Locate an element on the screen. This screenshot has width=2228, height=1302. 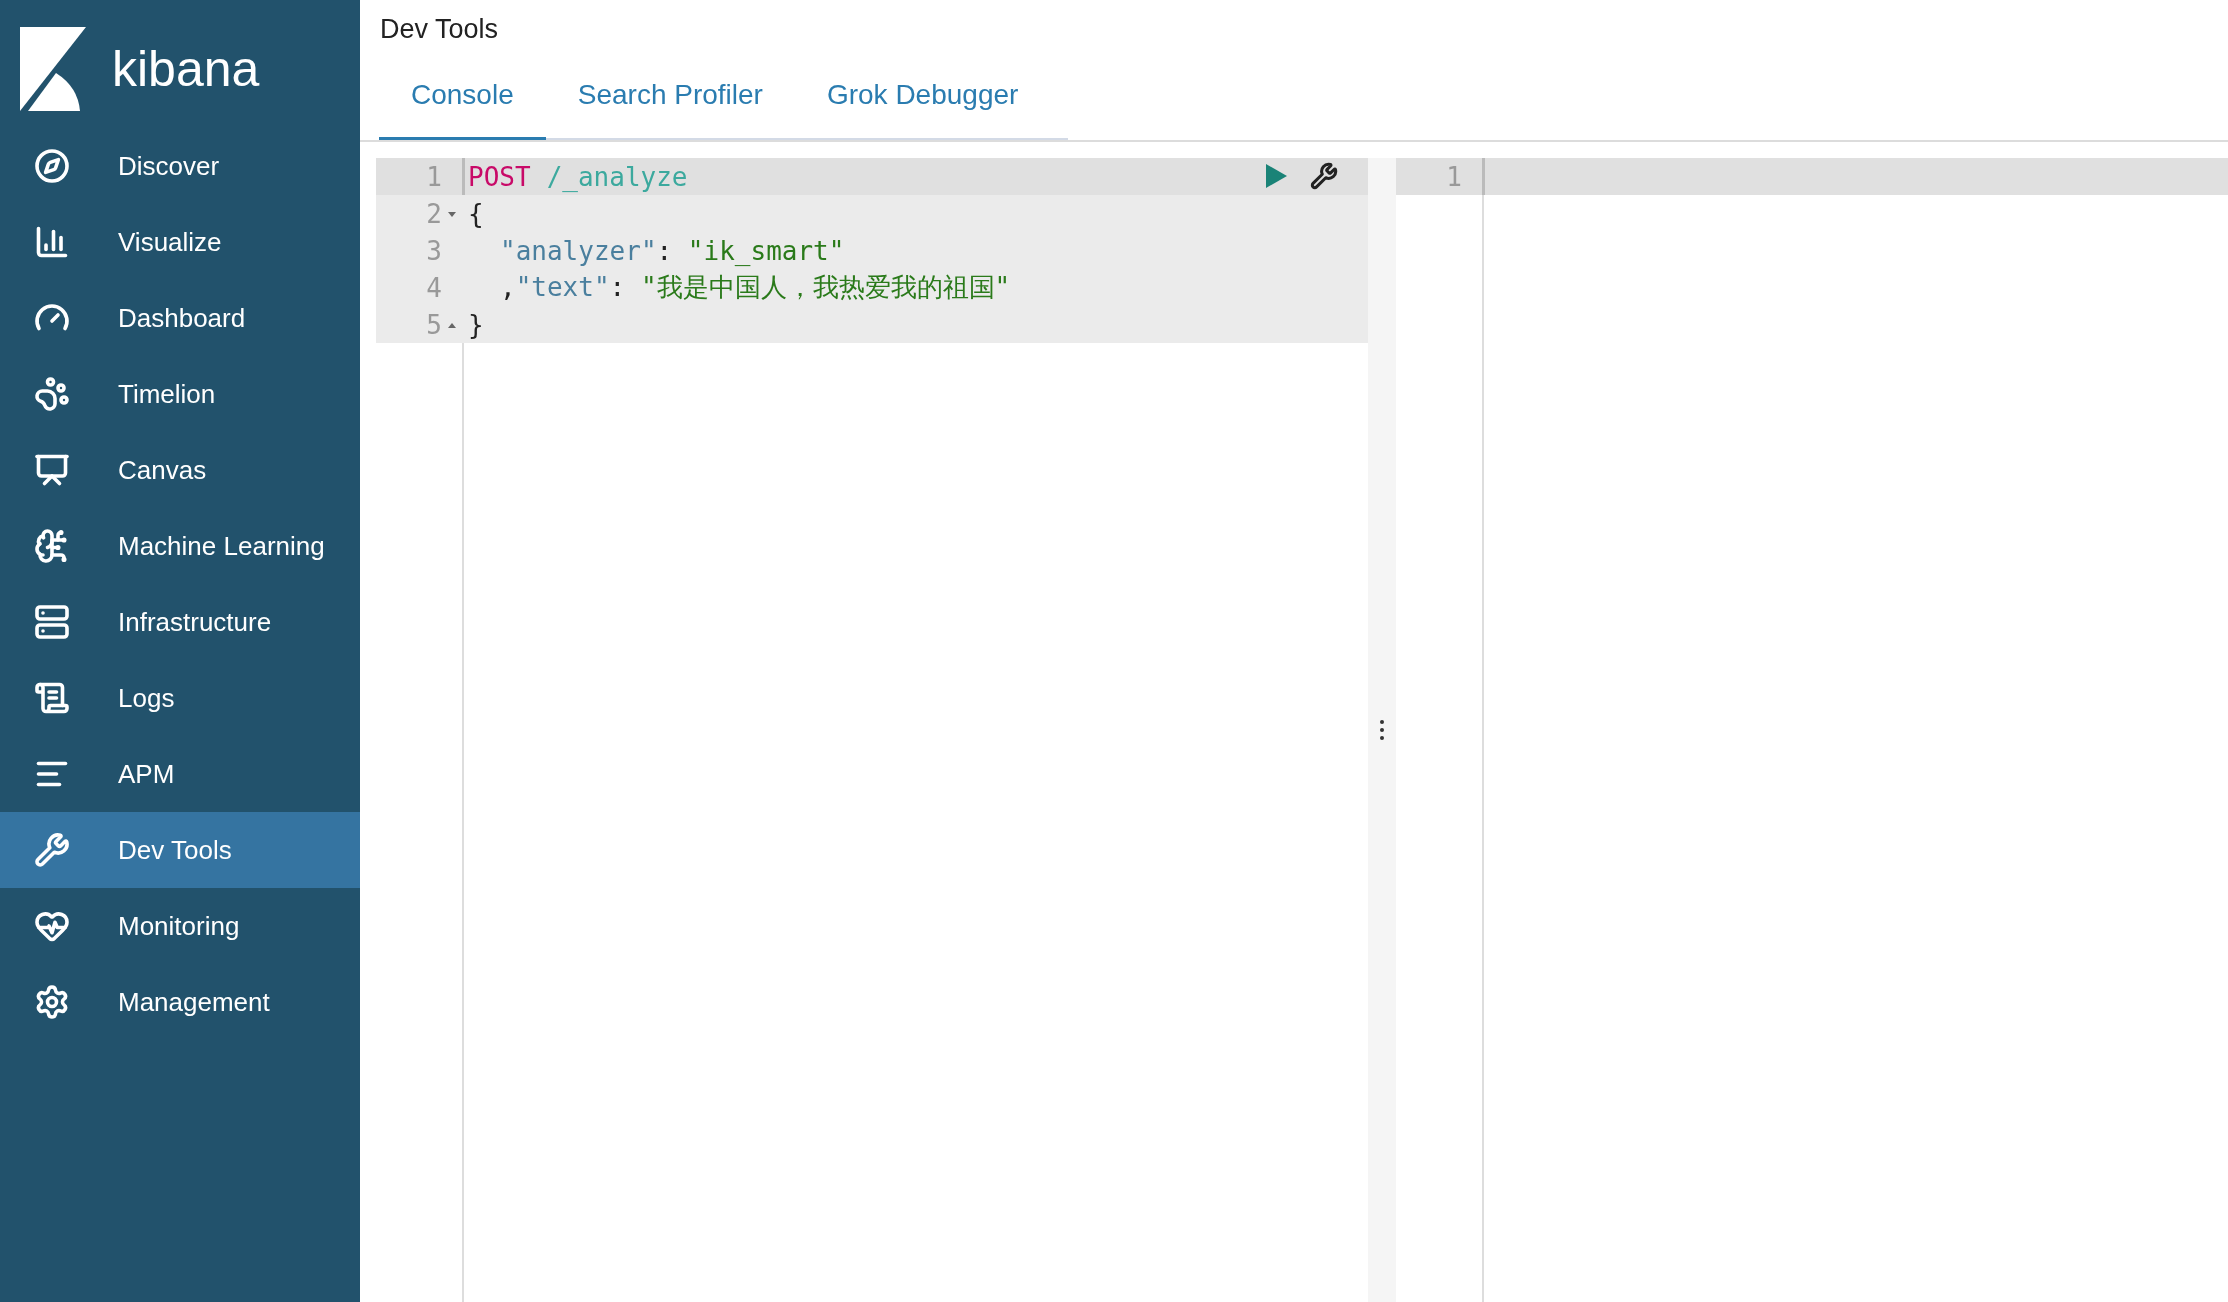
paw-icon is located at coordinates (52, 394).